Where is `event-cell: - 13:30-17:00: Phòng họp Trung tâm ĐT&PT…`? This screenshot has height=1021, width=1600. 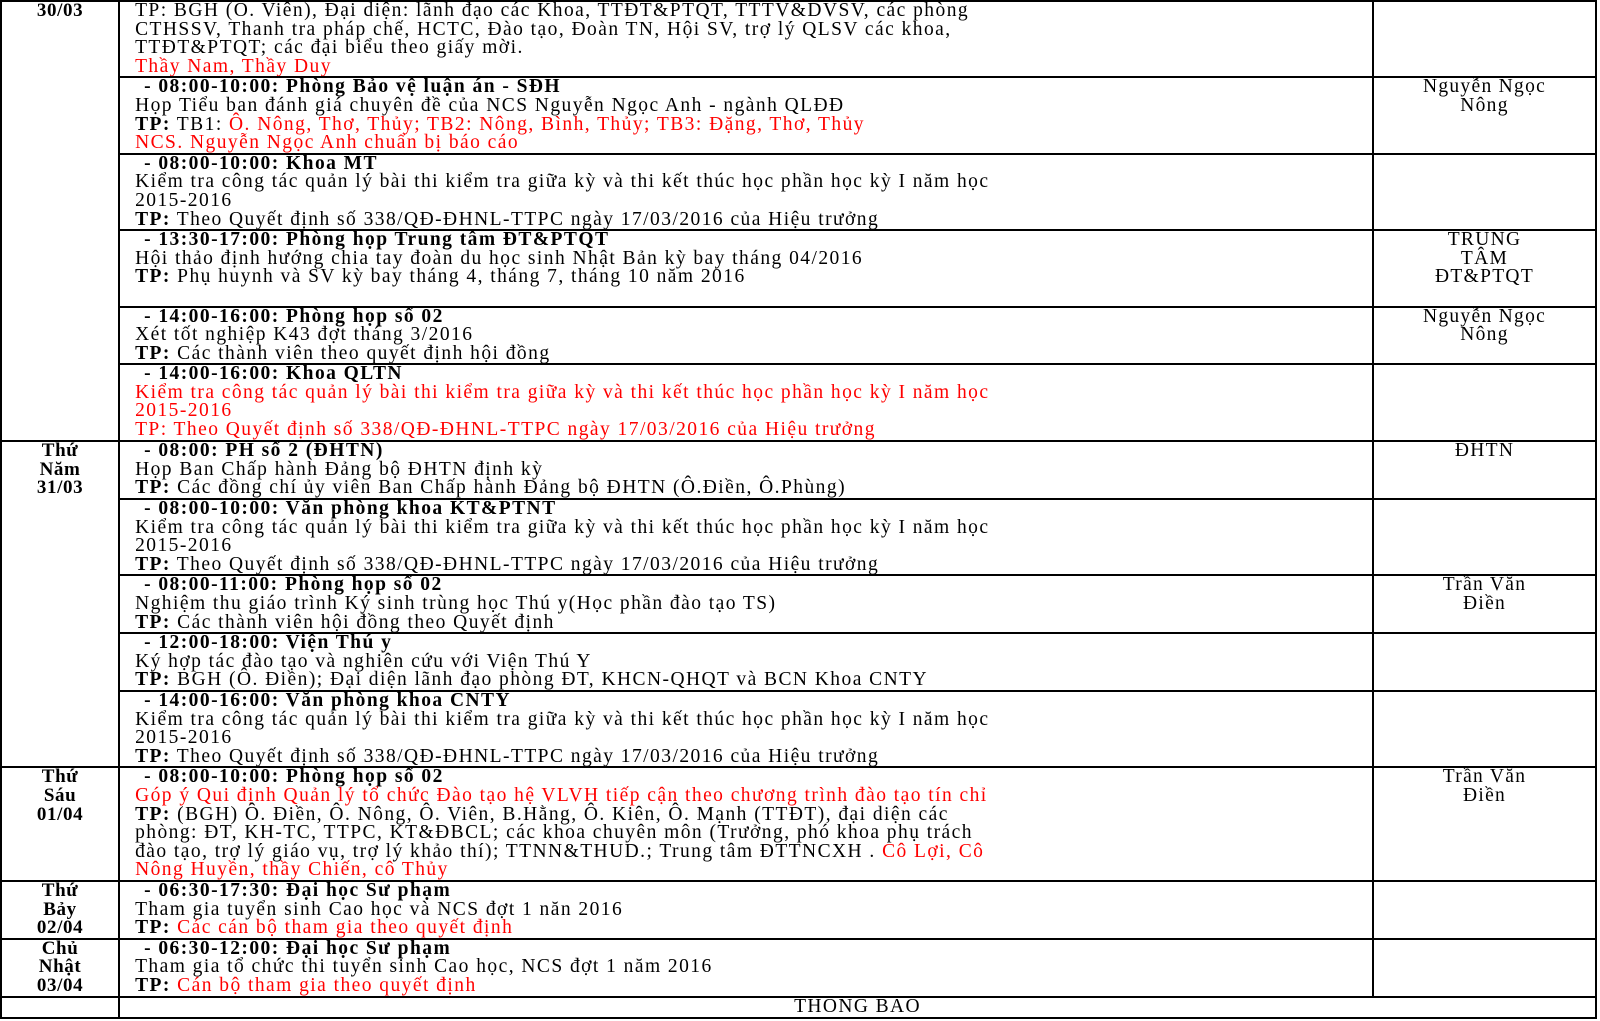 event-cell: - 13:30-17:00: Phòng họp Trung tâm ĐT&PT… is located at coordinates (746, 268).